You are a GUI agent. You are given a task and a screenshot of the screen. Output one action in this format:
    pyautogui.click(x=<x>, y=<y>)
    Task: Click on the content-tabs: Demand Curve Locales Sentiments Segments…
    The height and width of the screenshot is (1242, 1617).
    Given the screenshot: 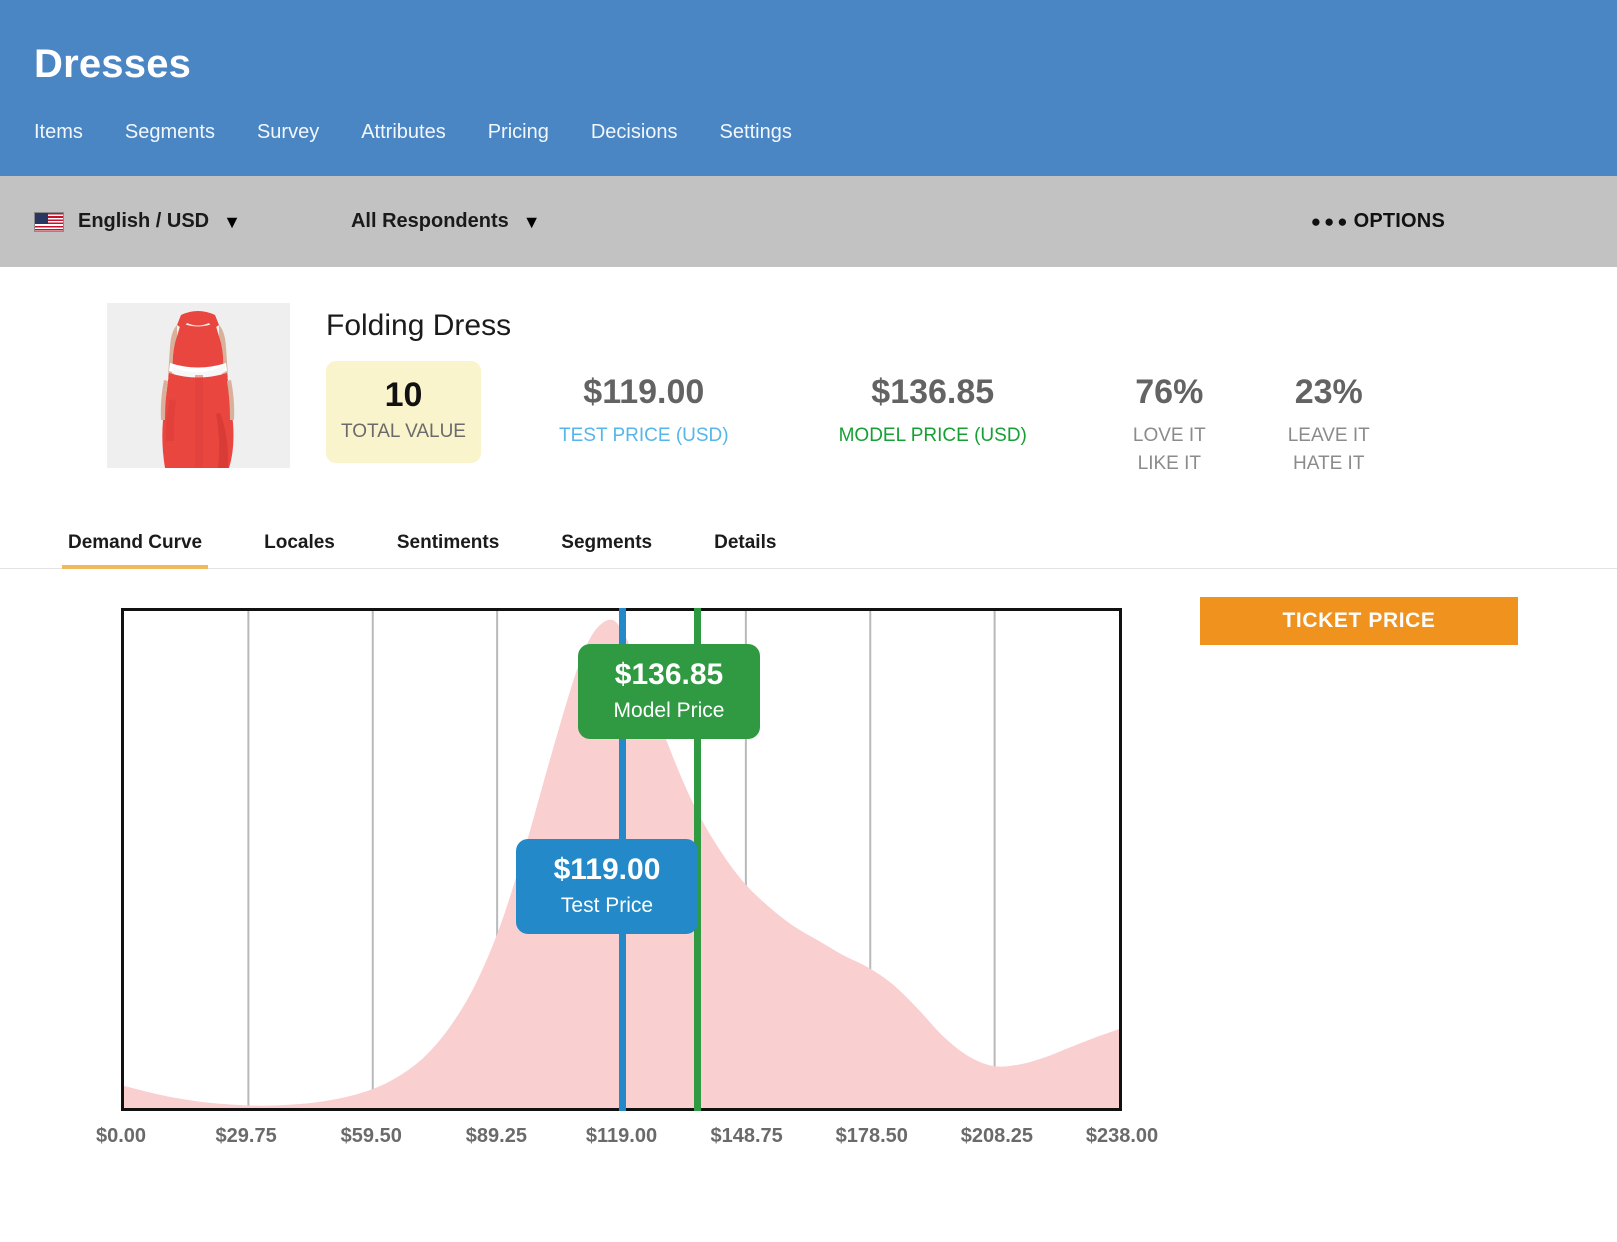 What is the action you would take?
    pyautogui.click(x=808, y=541)
    